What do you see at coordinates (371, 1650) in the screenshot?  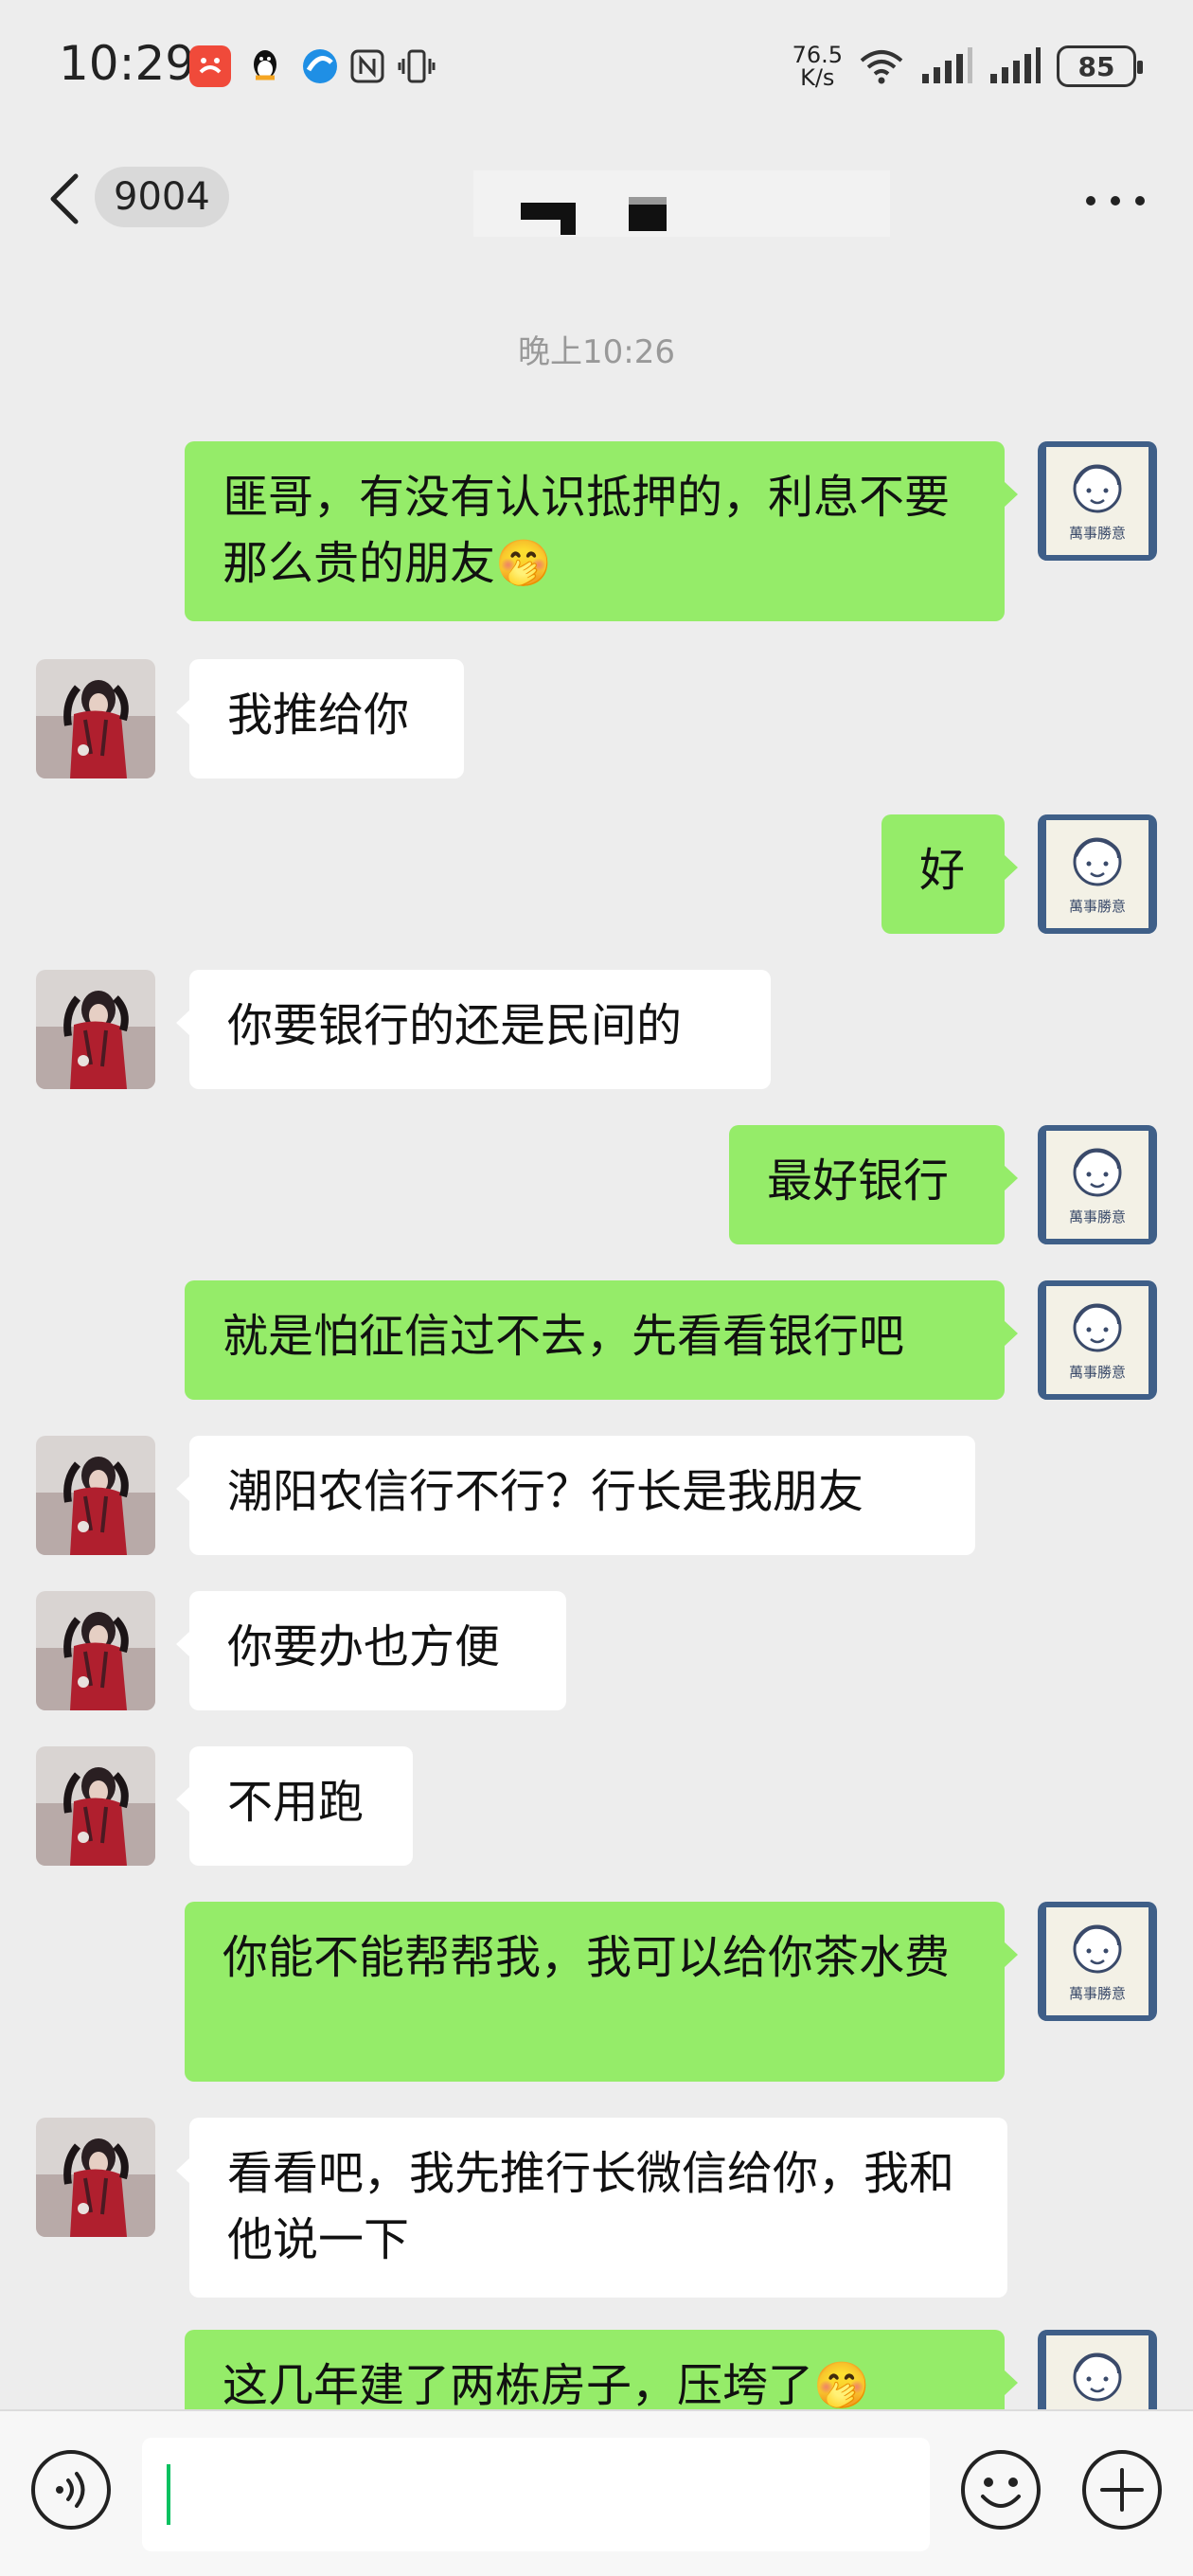 I see `message-bubble: 你要办也方便` at bounding box center [371, 1650].